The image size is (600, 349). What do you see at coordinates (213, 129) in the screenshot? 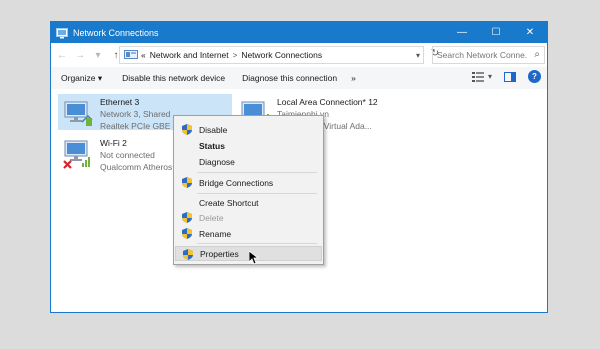
I see `menu-item-label: Disable` at bounding box center [213, 129].